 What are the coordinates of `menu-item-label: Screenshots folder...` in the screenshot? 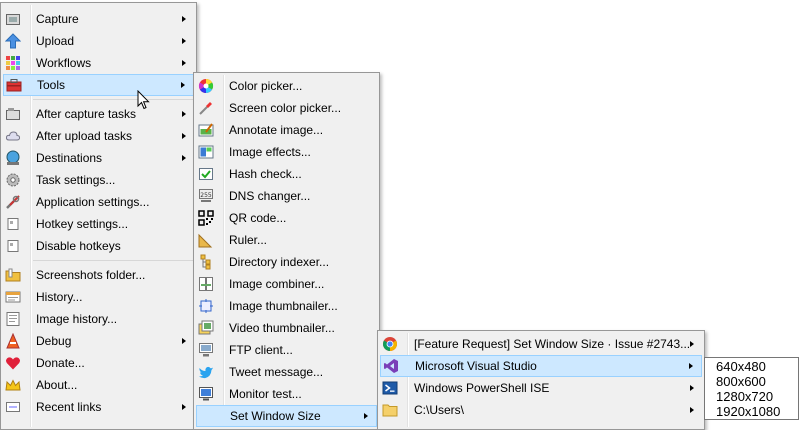 It's located at (91, 275).